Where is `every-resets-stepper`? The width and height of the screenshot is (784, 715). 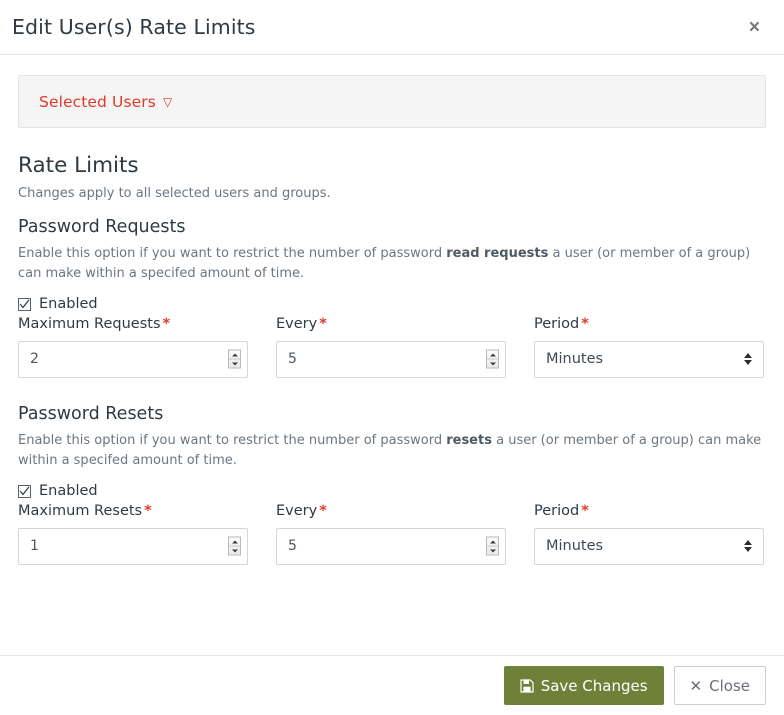 every-resets-stepper is located at coordinates (492, 546).